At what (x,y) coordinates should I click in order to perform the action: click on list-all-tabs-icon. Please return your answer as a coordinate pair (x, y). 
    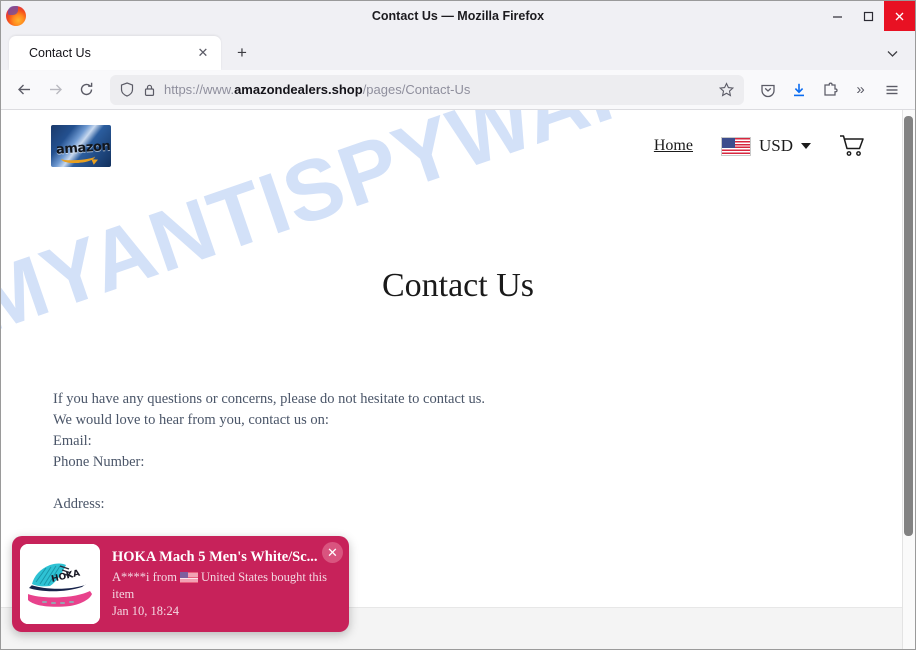
    Looking at the image, I should click on (892, 53).